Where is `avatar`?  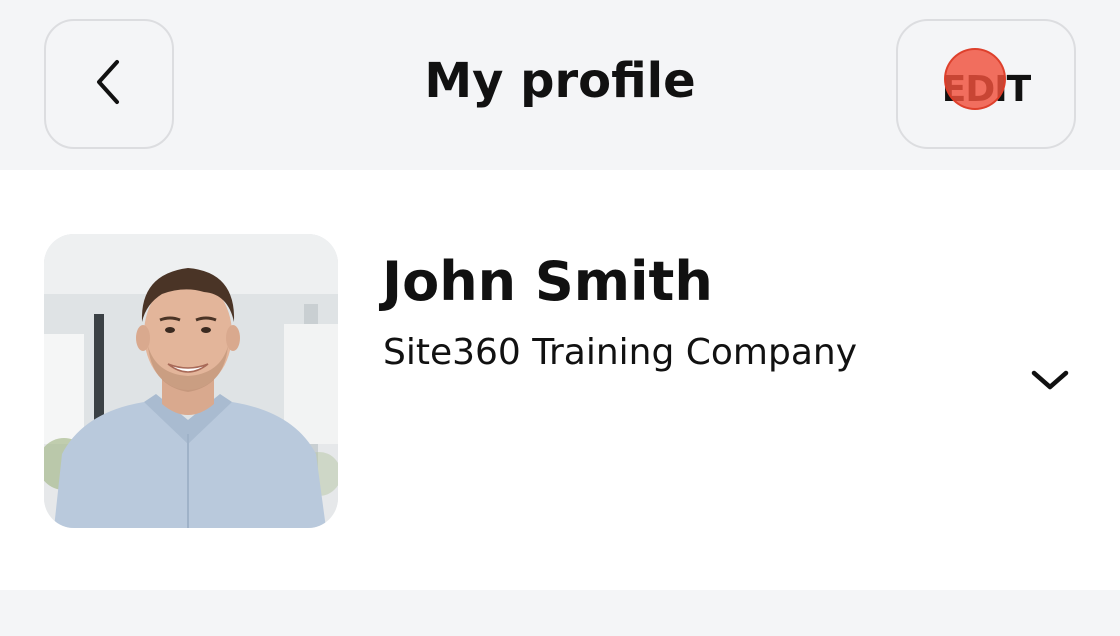
avatar is located at coordinates (191, 381).